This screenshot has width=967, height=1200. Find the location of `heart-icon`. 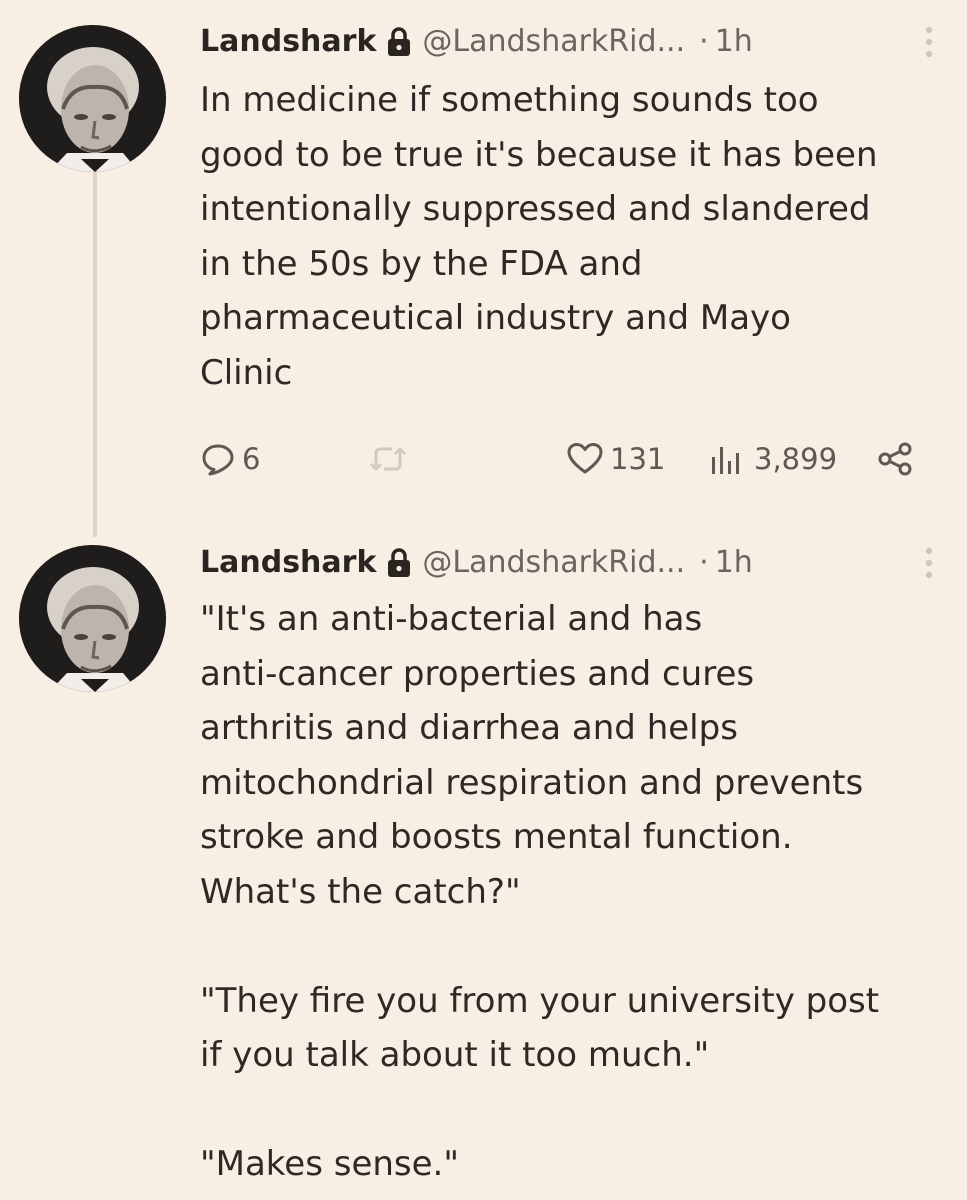

heart-icon is located at coordinates (585, 459).